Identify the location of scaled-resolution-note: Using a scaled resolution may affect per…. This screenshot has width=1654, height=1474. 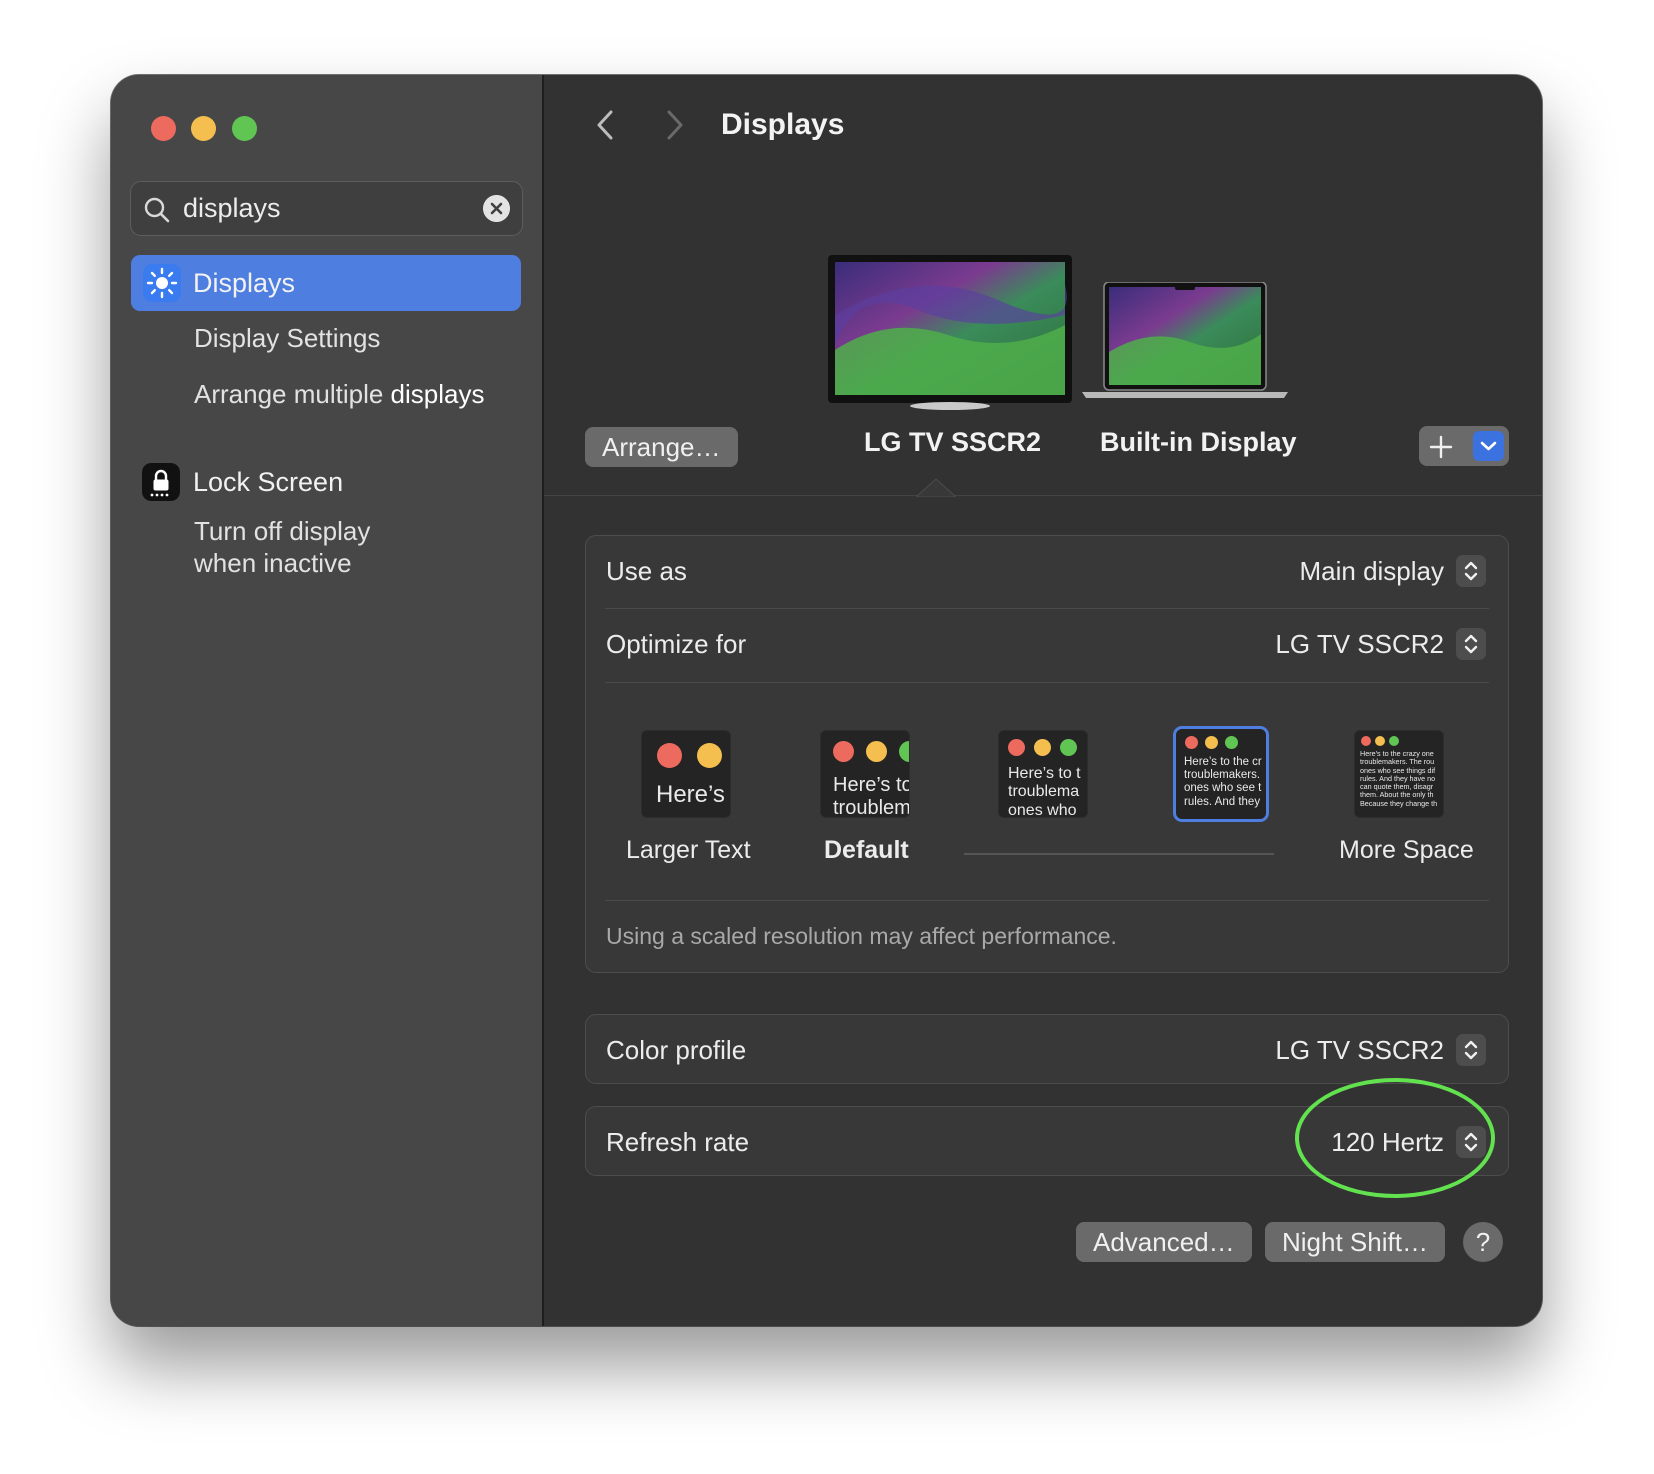
(861, 936).